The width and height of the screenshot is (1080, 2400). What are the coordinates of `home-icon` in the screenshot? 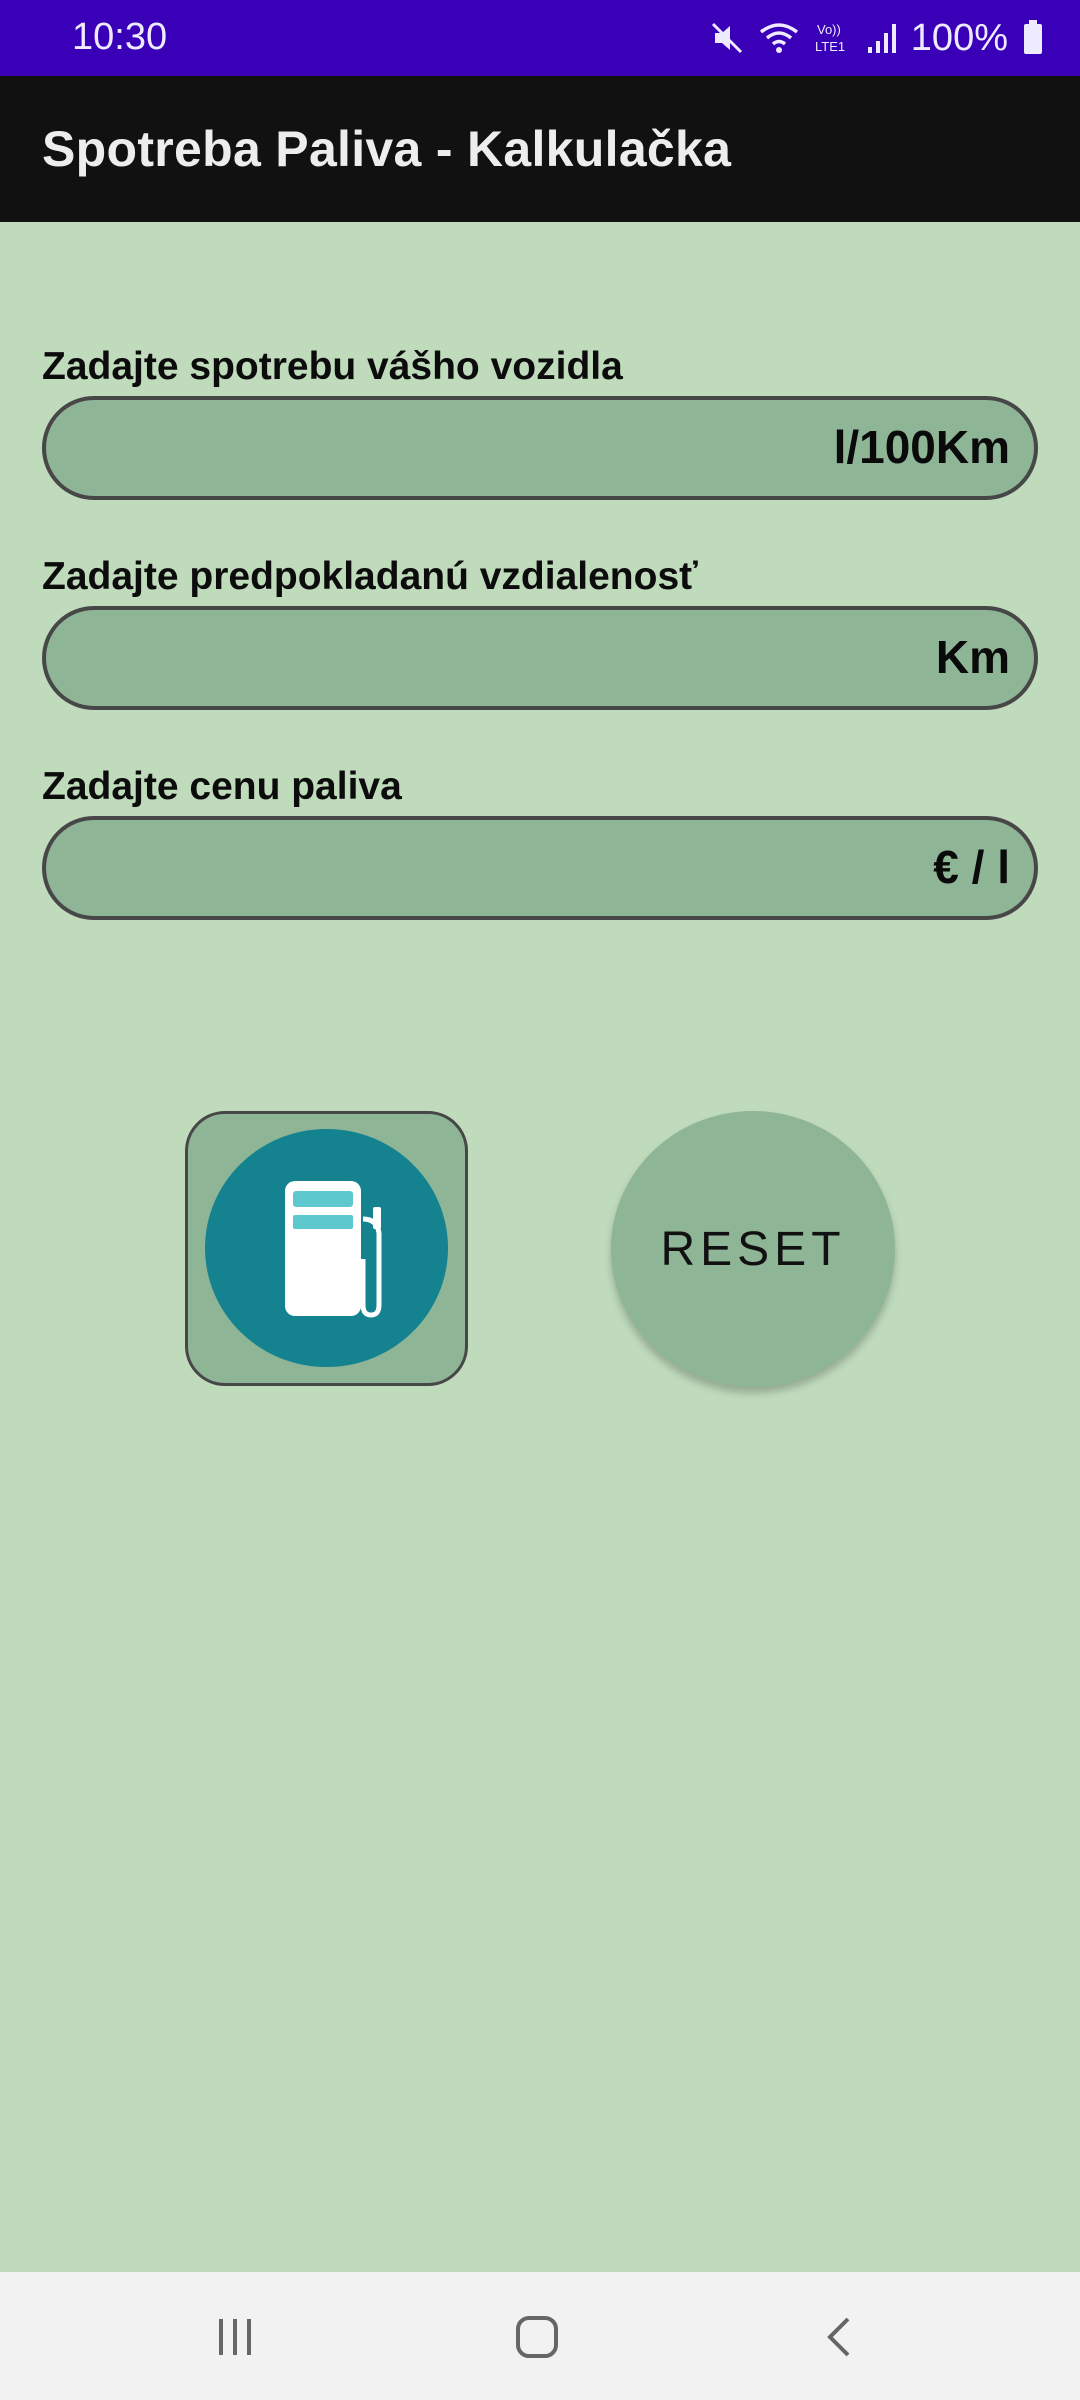 It's located at (537, 2337).